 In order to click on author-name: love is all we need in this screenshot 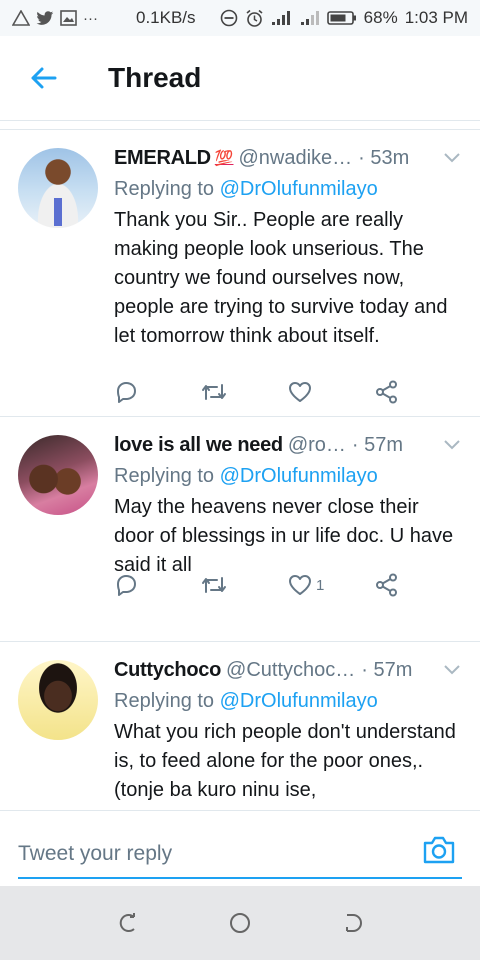, I will do `click(198, 445)`.